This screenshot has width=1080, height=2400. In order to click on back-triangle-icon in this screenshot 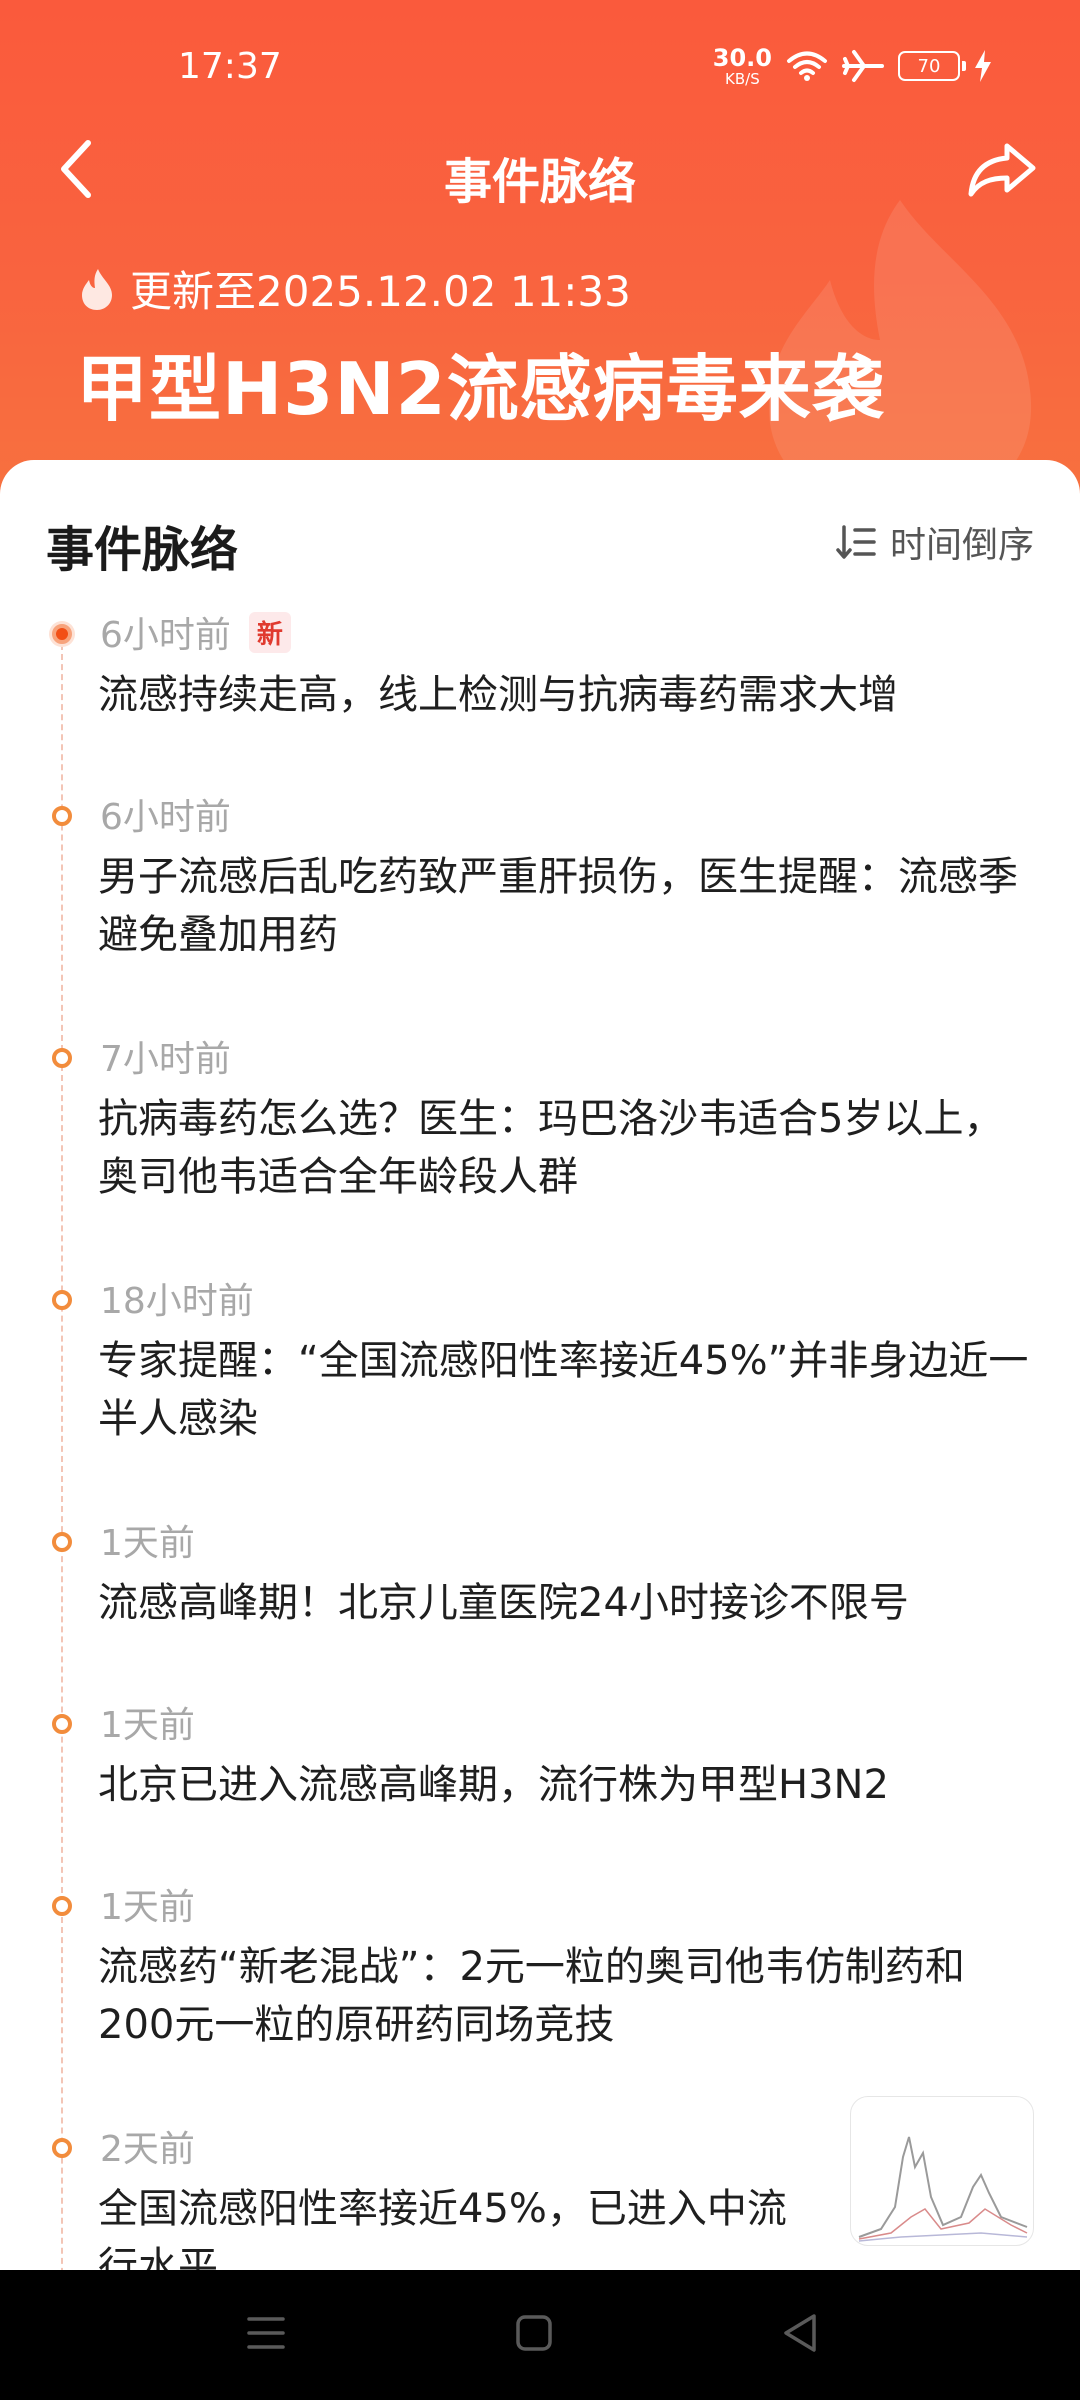, I will do `click(800, 2333)`.